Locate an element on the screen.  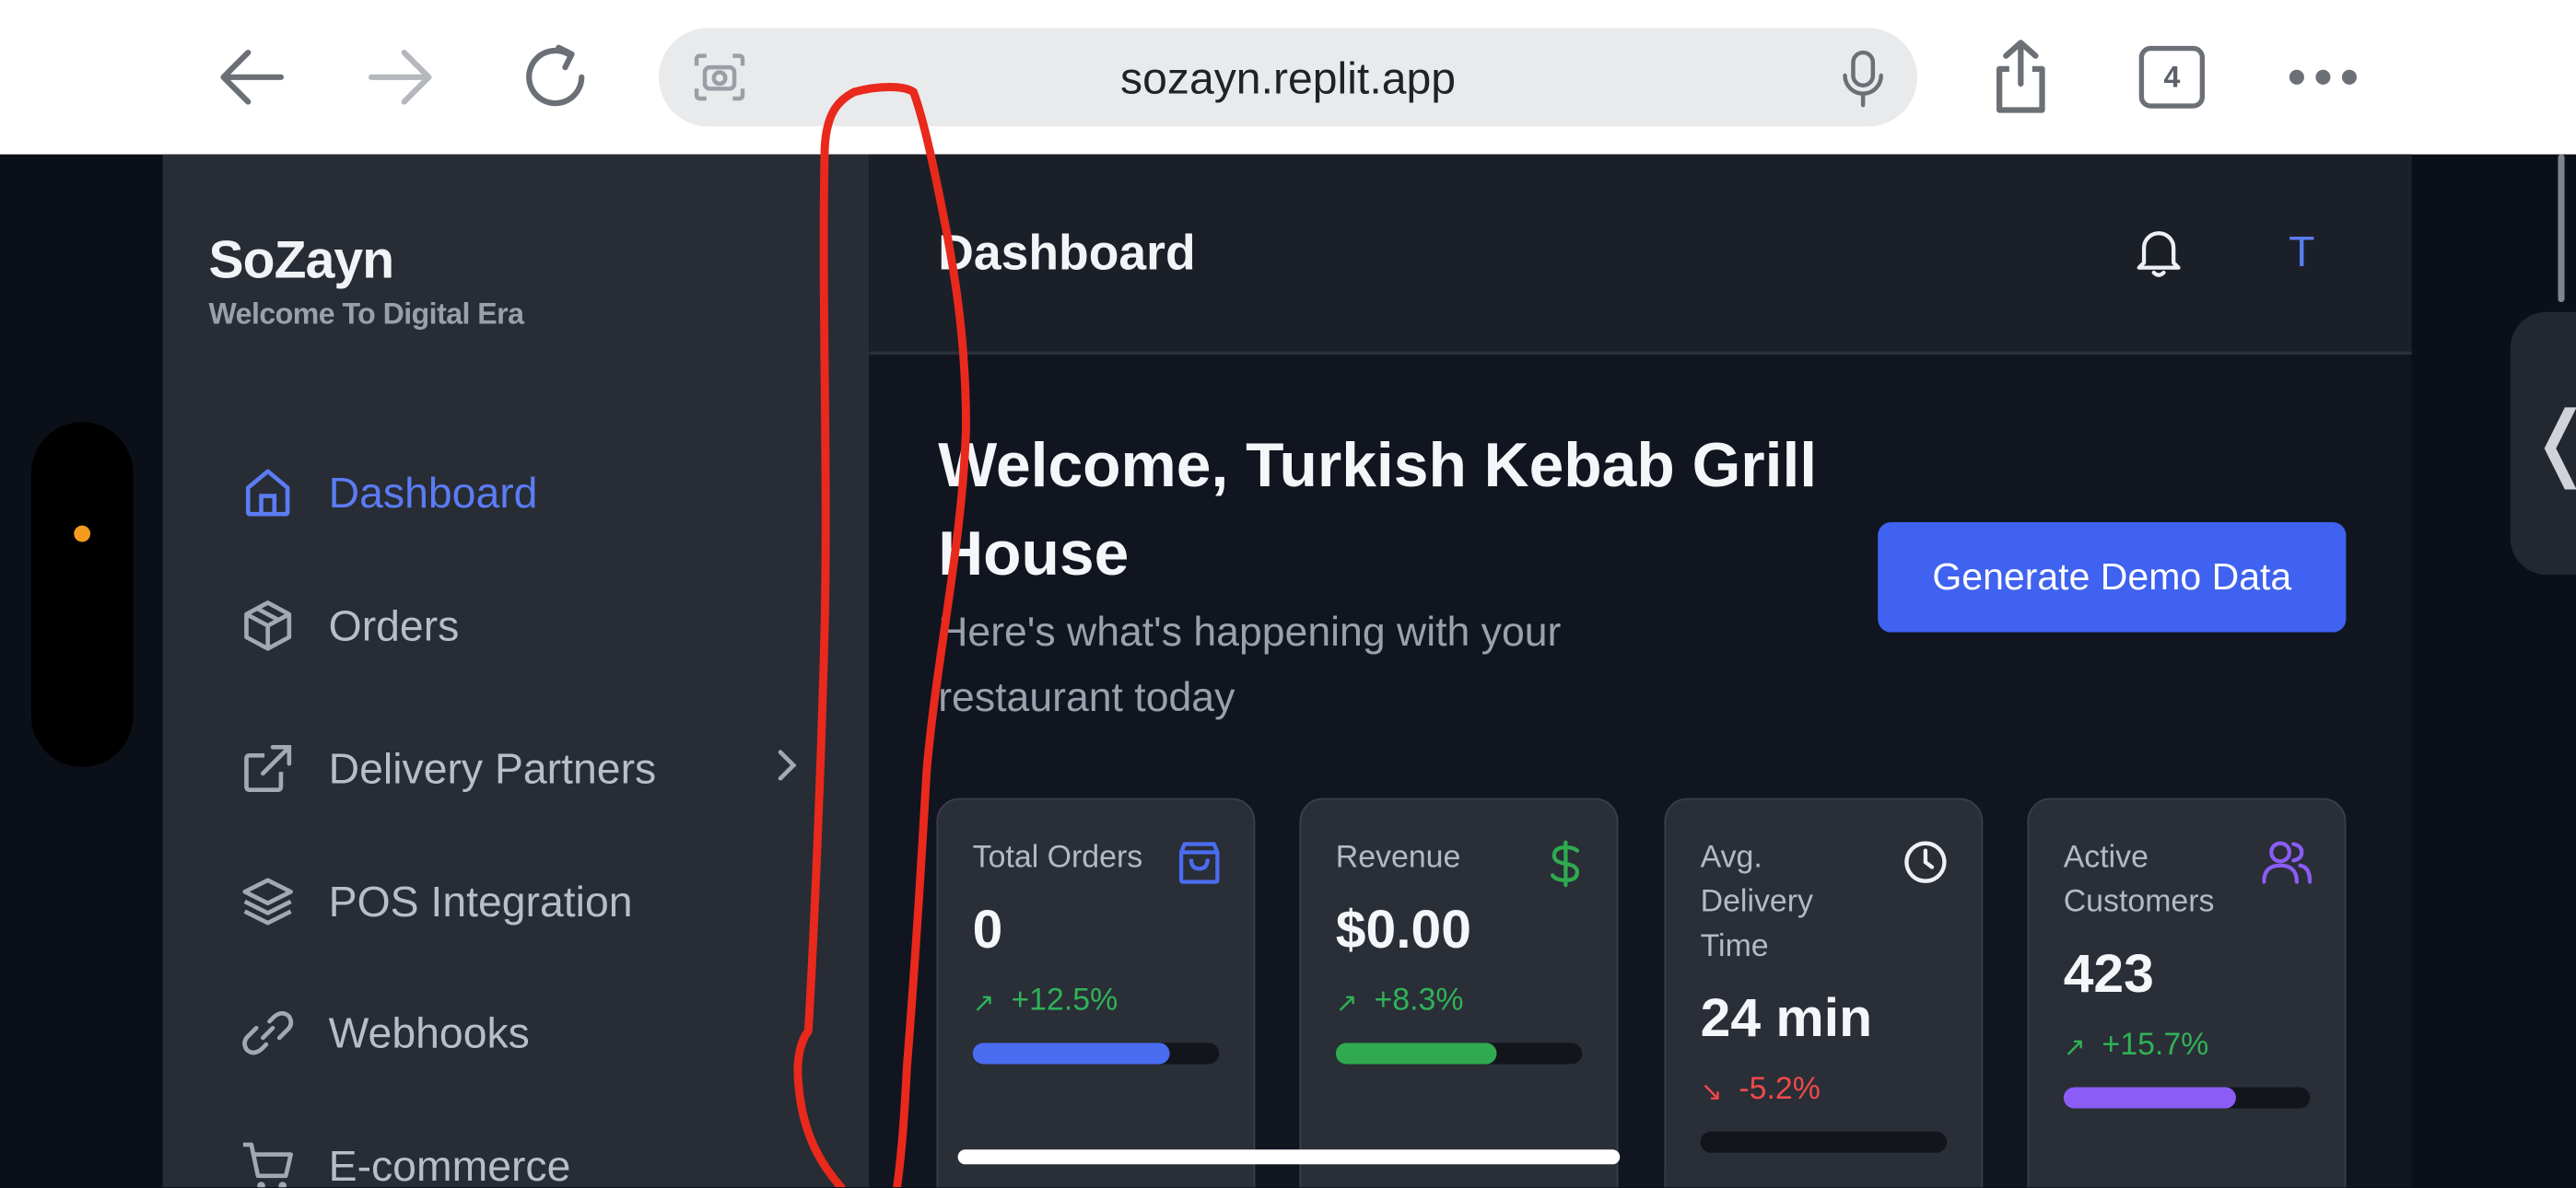
stat-label: Avg. Delivery Time is located at coordinates (1756, 902).